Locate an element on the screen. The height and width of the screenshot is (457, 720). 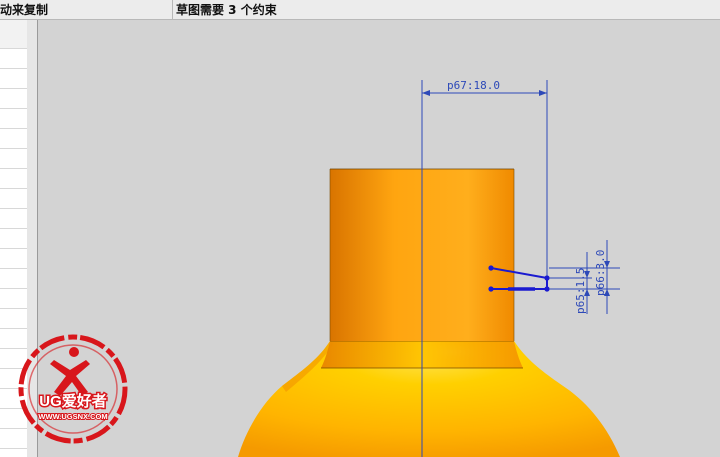
dimension-p66: p66:3.0 is located at coordinates (602, 277).